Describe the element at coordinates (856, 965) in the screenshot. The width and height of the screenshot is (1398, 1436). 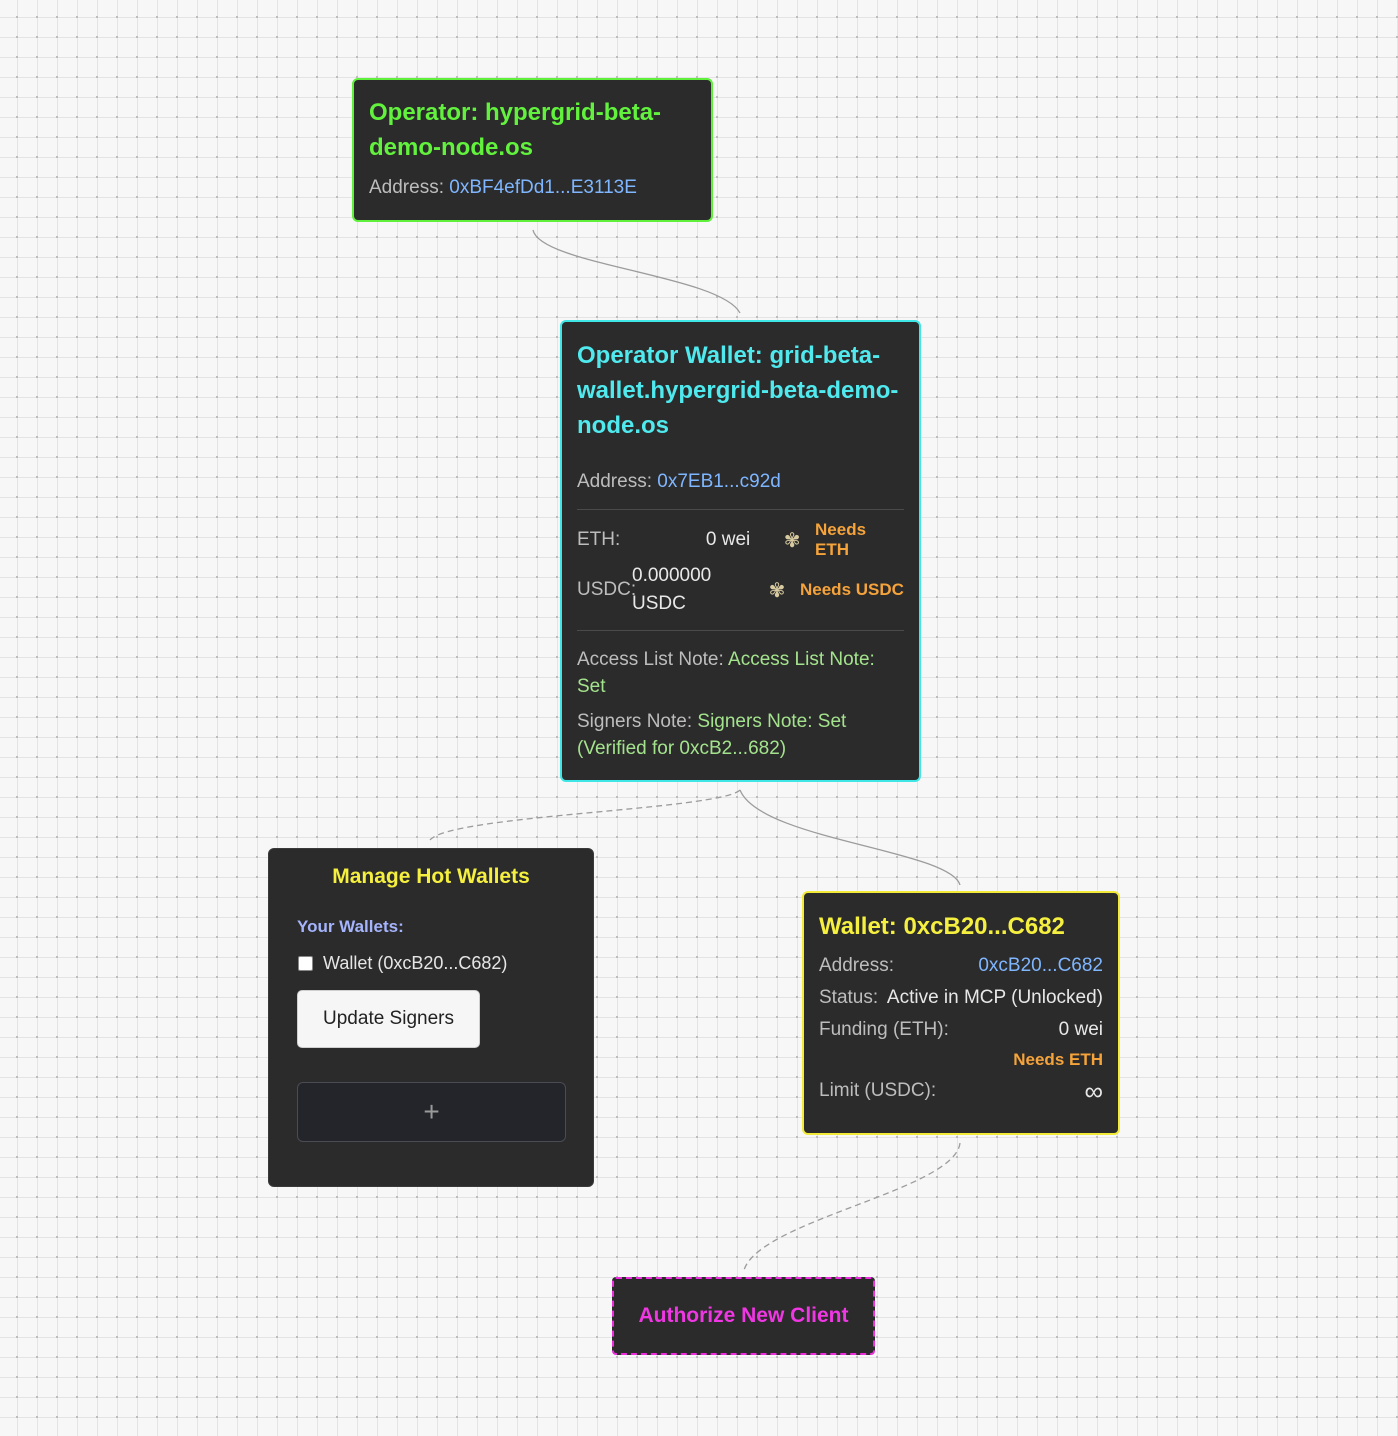
I see `hot-wallet-address-label: Address:` at that location.